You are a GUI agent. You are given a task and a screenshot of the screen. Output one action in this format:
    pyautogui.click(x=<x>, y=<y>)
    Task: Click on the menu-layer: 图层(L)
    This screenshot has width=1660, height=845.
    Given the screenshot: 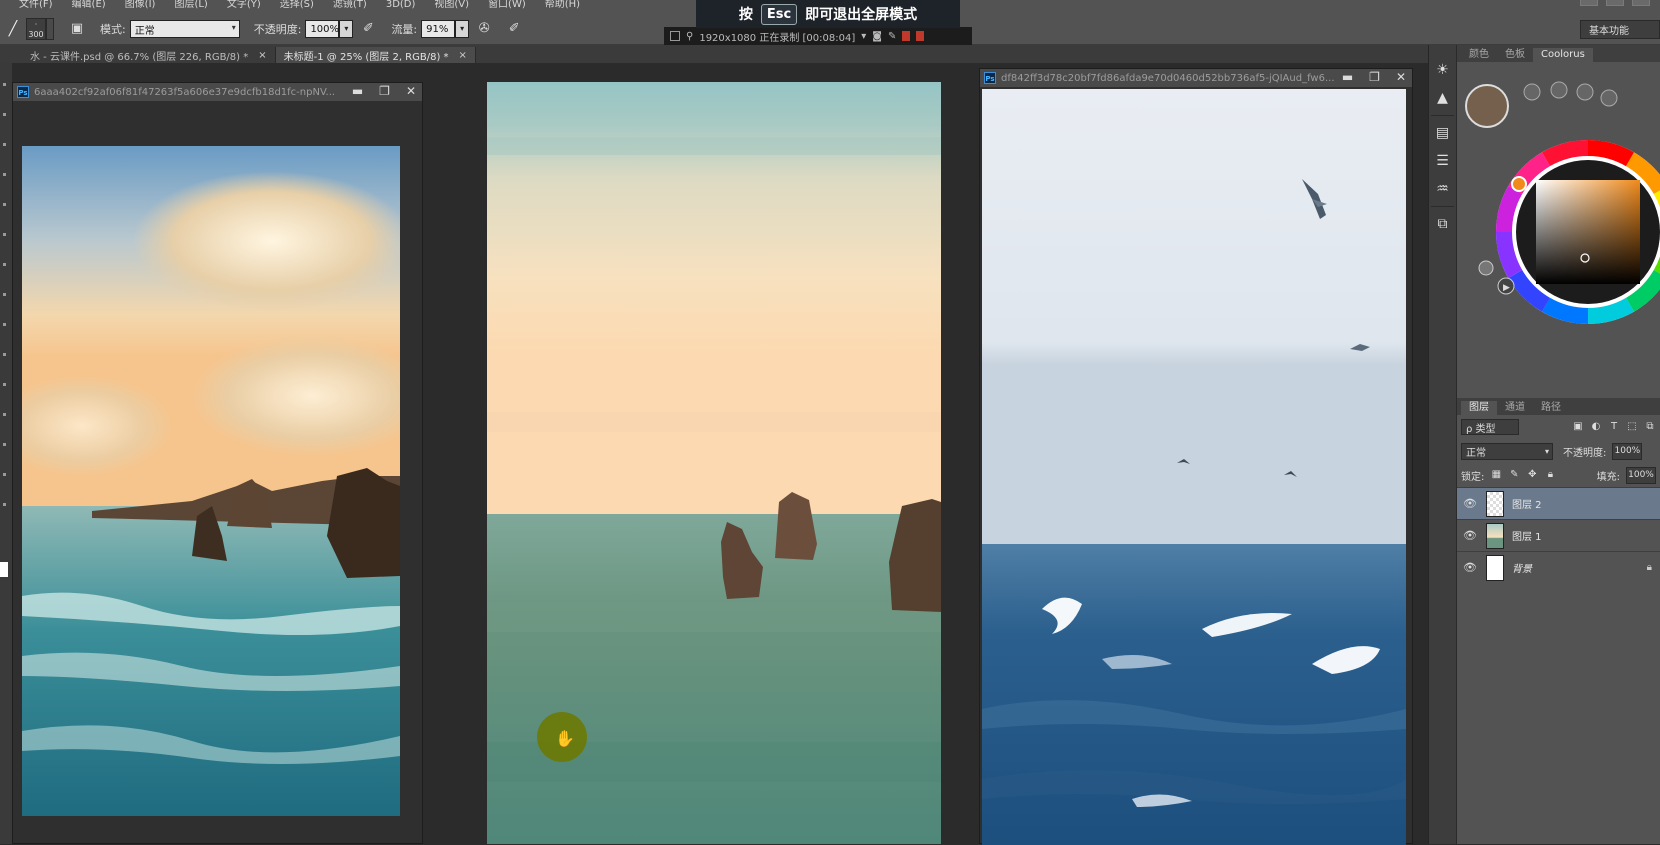 What is the action you would take?
    pyautogui.click(x=190, y=6)
    